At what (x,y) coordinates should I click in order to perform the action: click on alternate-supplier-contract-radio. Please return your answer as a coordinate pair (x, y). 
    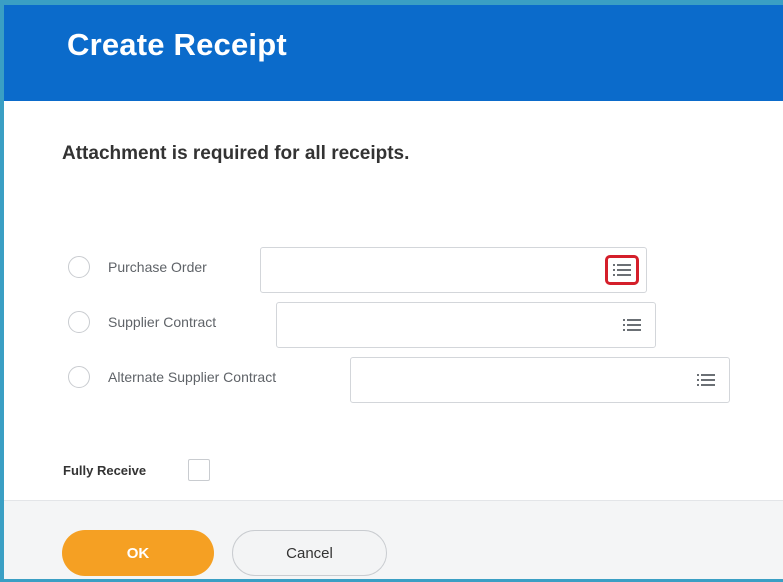
    Looking at the image, I should click on (79, 377).